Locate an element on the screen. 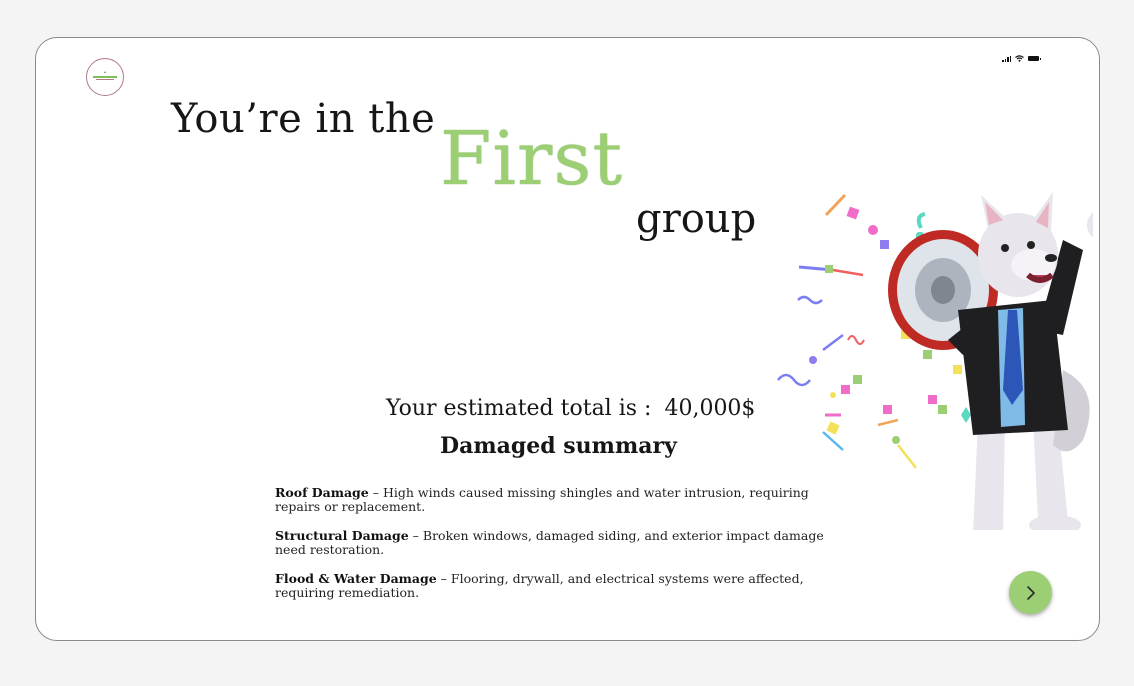 Image resolution: width=1134 pixels, height=686 pixels. estimate-amount: 40,000$ is located at coordinates (710, 408).